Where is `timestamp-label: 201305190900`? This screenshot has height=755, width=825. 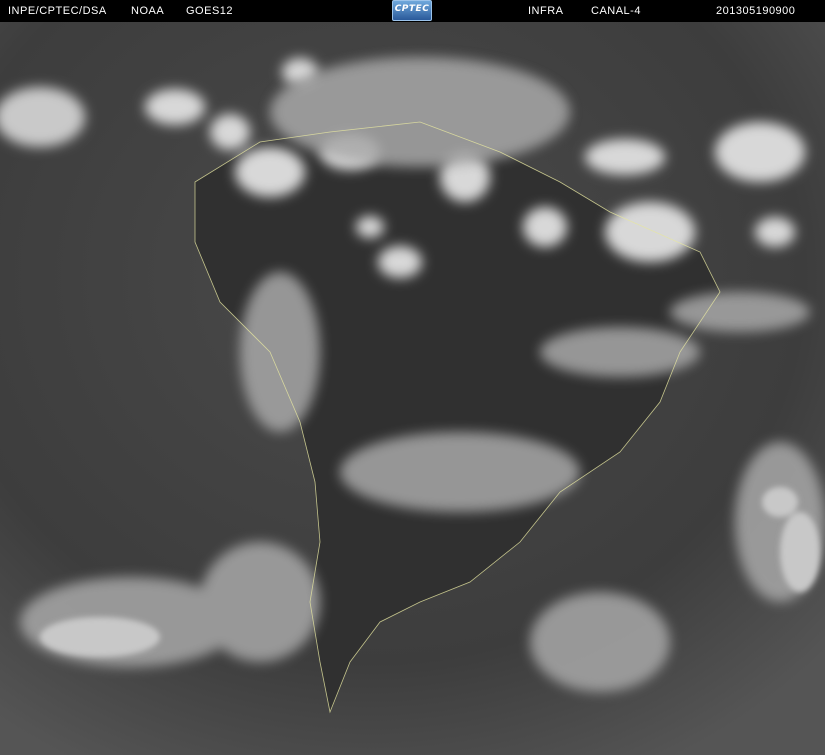
timestamp-label: 201305190900 is located at coordinates (756, 11).